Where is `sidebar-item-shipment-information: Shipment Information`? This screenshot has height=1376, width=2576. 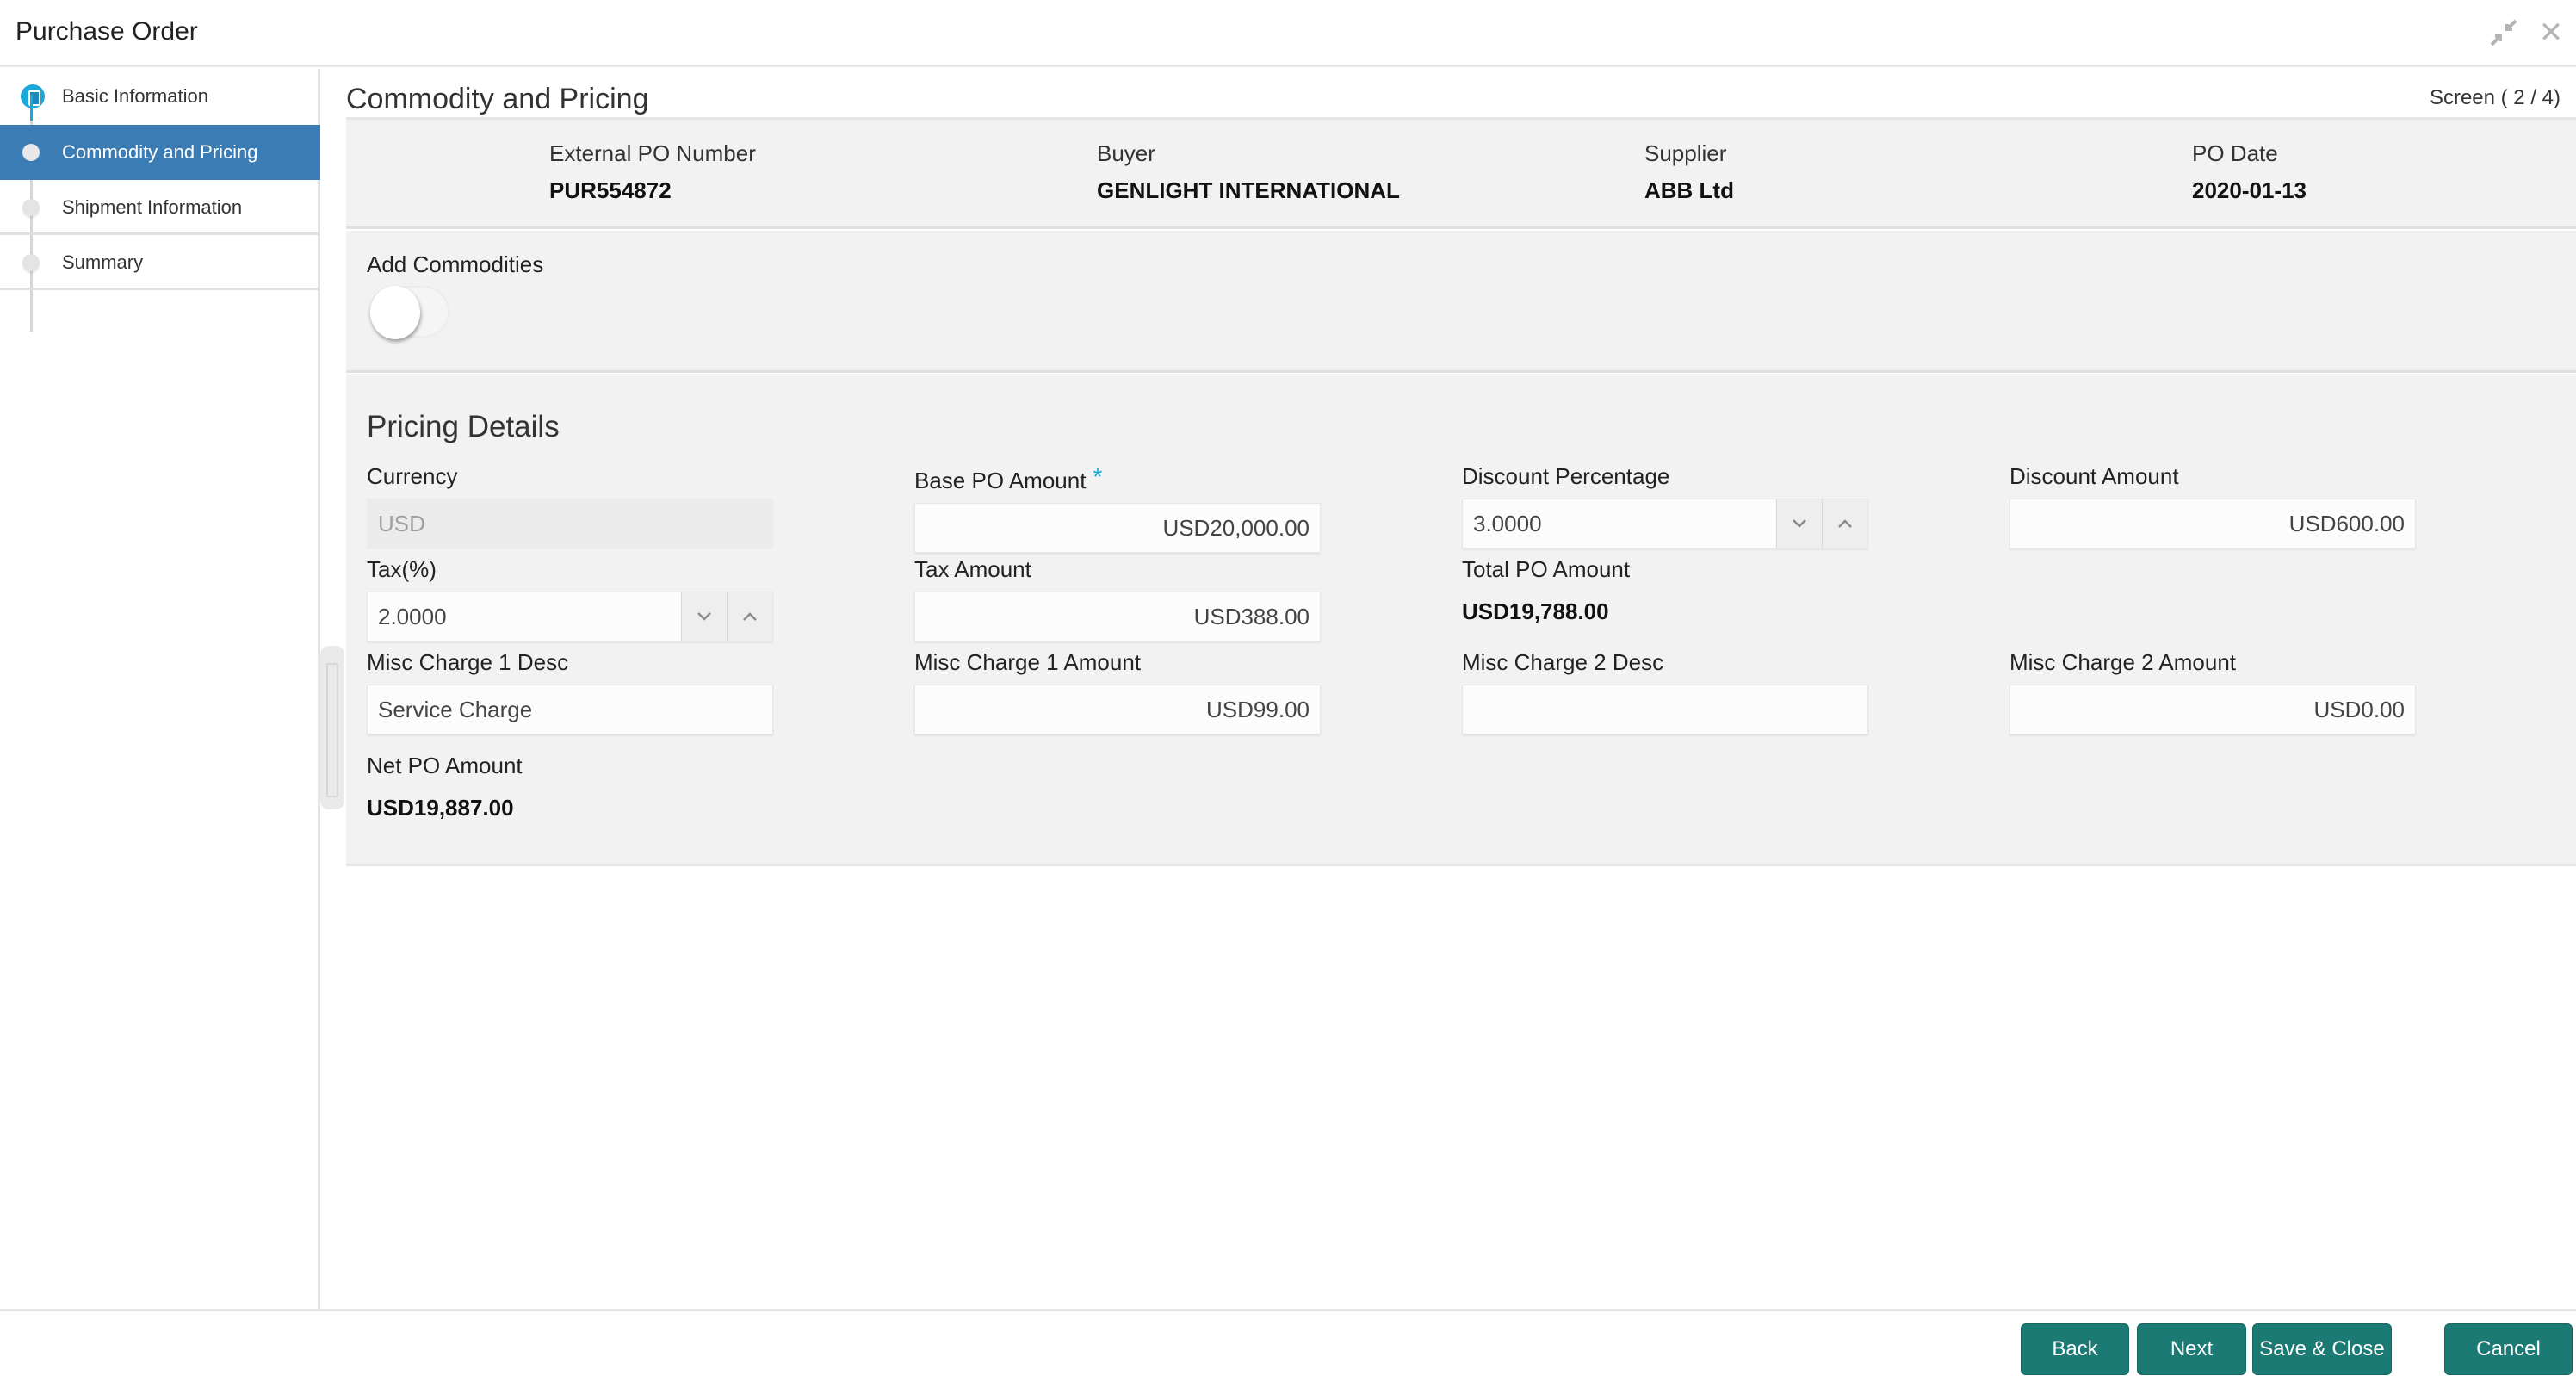 sidebar-item-shipment-information: Shipment Information is located at coordinates (160, 207).